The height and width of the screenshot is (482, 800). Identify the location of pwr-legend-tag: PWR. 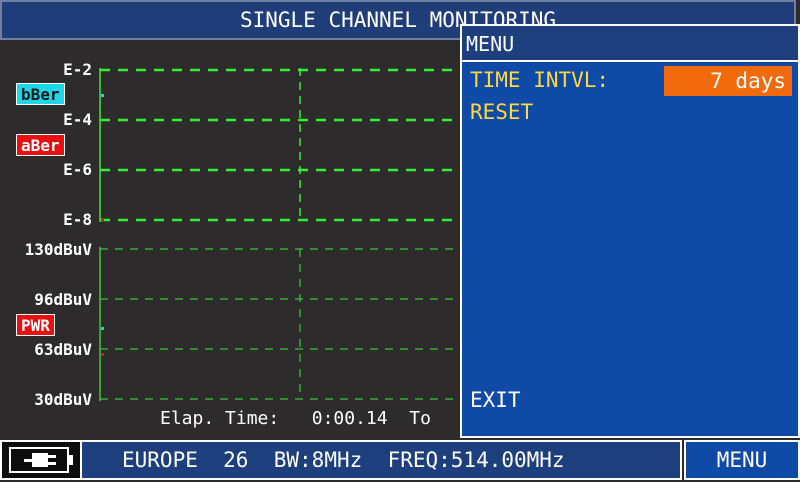
(35, 325).